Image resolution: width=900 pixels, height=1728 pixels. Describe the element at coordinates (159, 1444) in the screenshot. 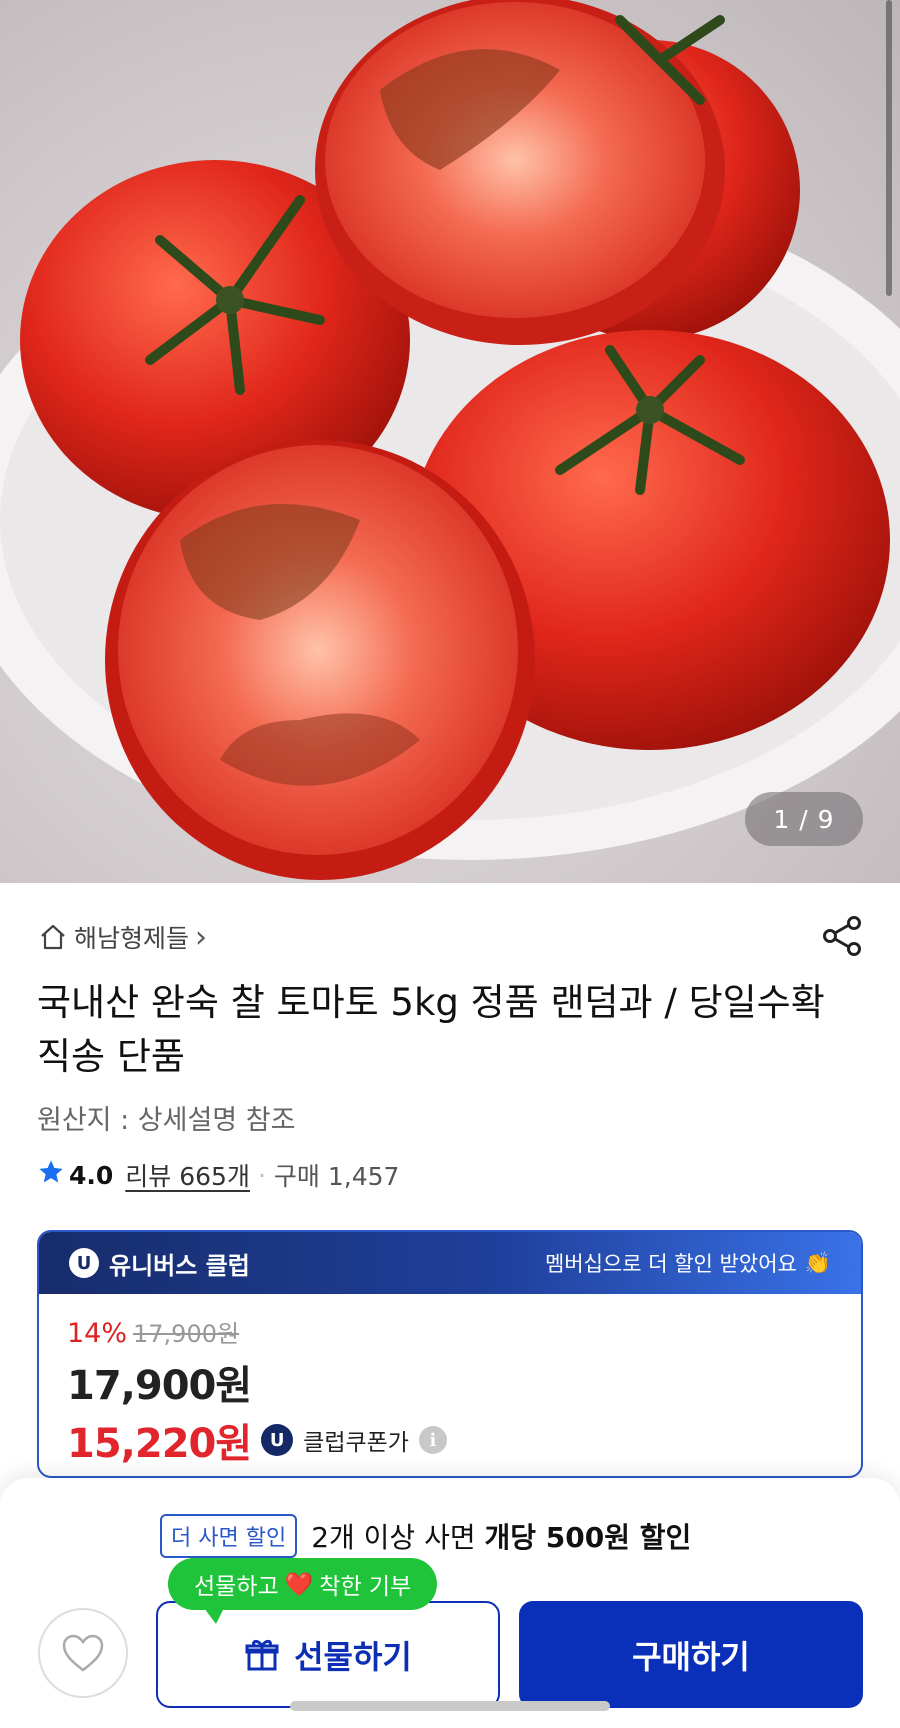

I see `coupon-price: 15,220원` at that location.